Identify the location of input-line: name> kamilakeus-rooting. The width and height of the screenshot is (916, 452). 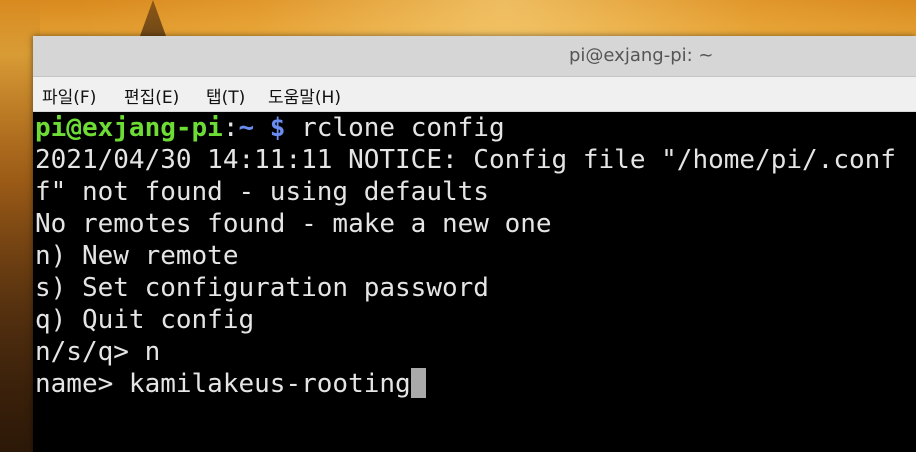
(230, 384).